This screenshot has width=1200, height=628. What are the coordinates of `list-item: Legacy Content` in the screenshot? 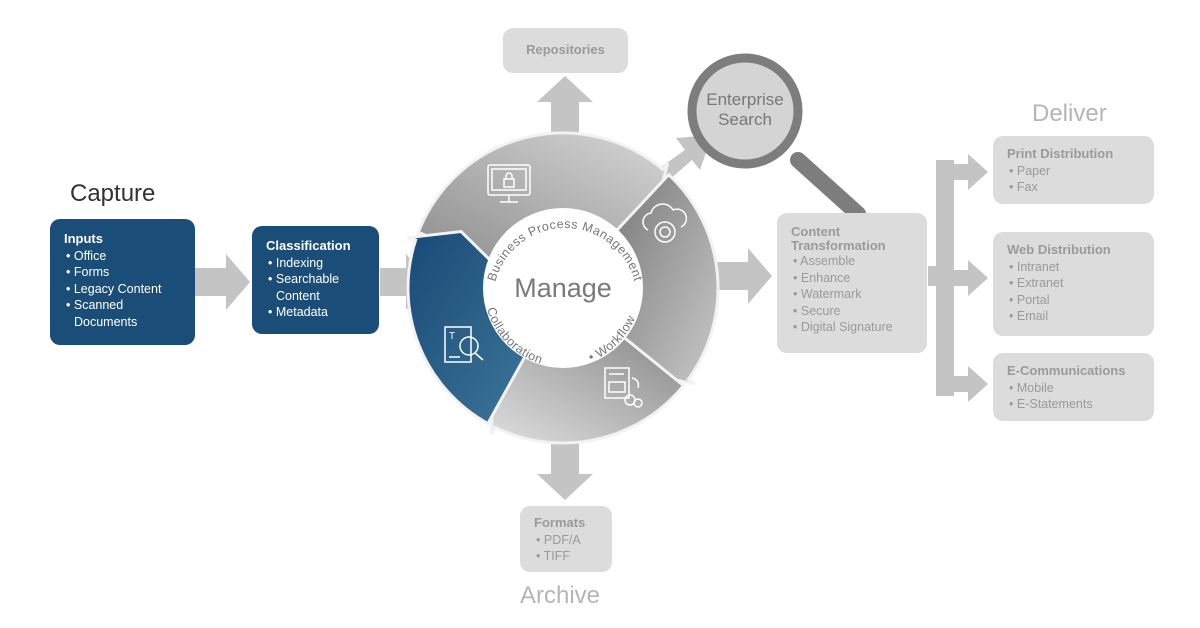 It's located at (122, 289).